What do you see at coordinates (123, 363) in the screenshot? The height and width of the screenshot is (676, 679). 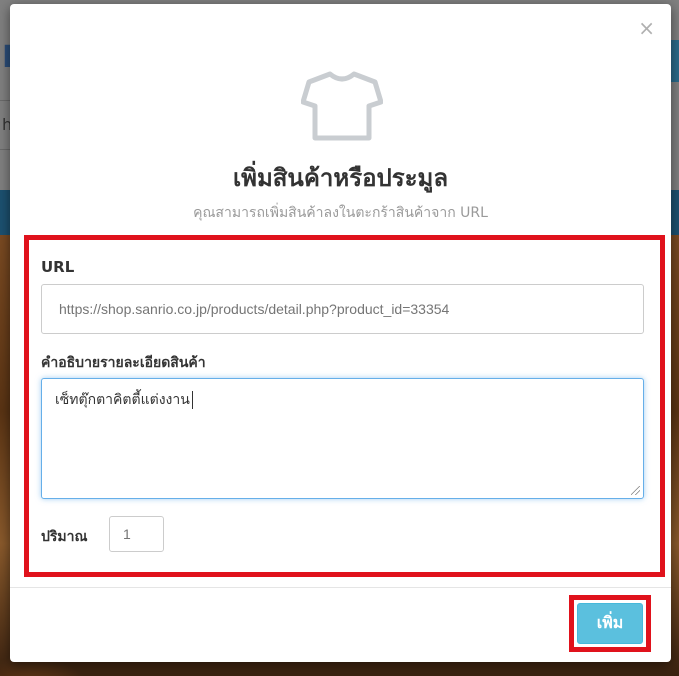 I see `description-label: คำอธิบายรายละเอียดสินค้า` at bounding box center [123, 363].